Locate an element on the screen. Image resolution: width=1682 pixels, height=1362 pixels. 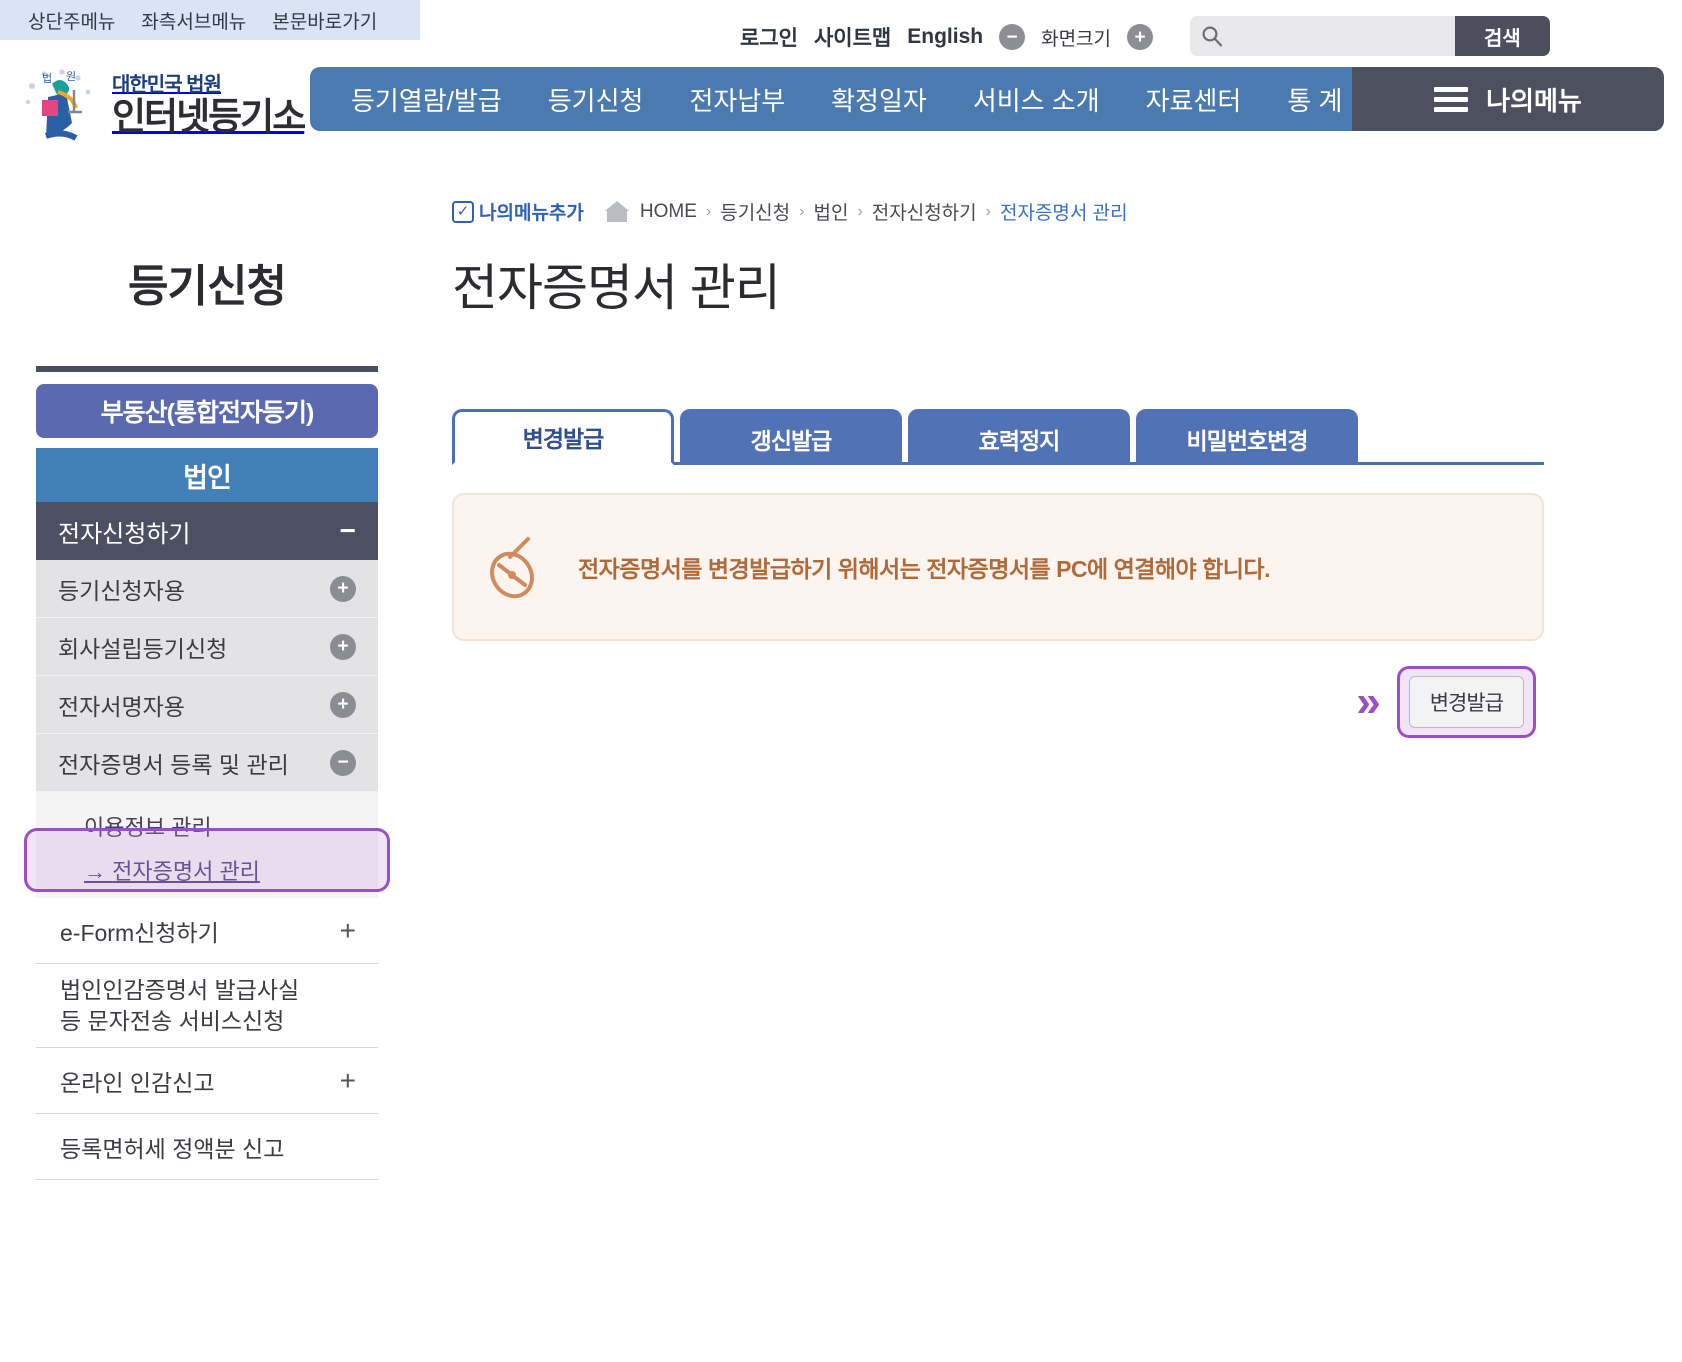
sidebar-item-certificate-registration: 전자증명서 등록 및 관리 − is located at coordinates (207, 763).